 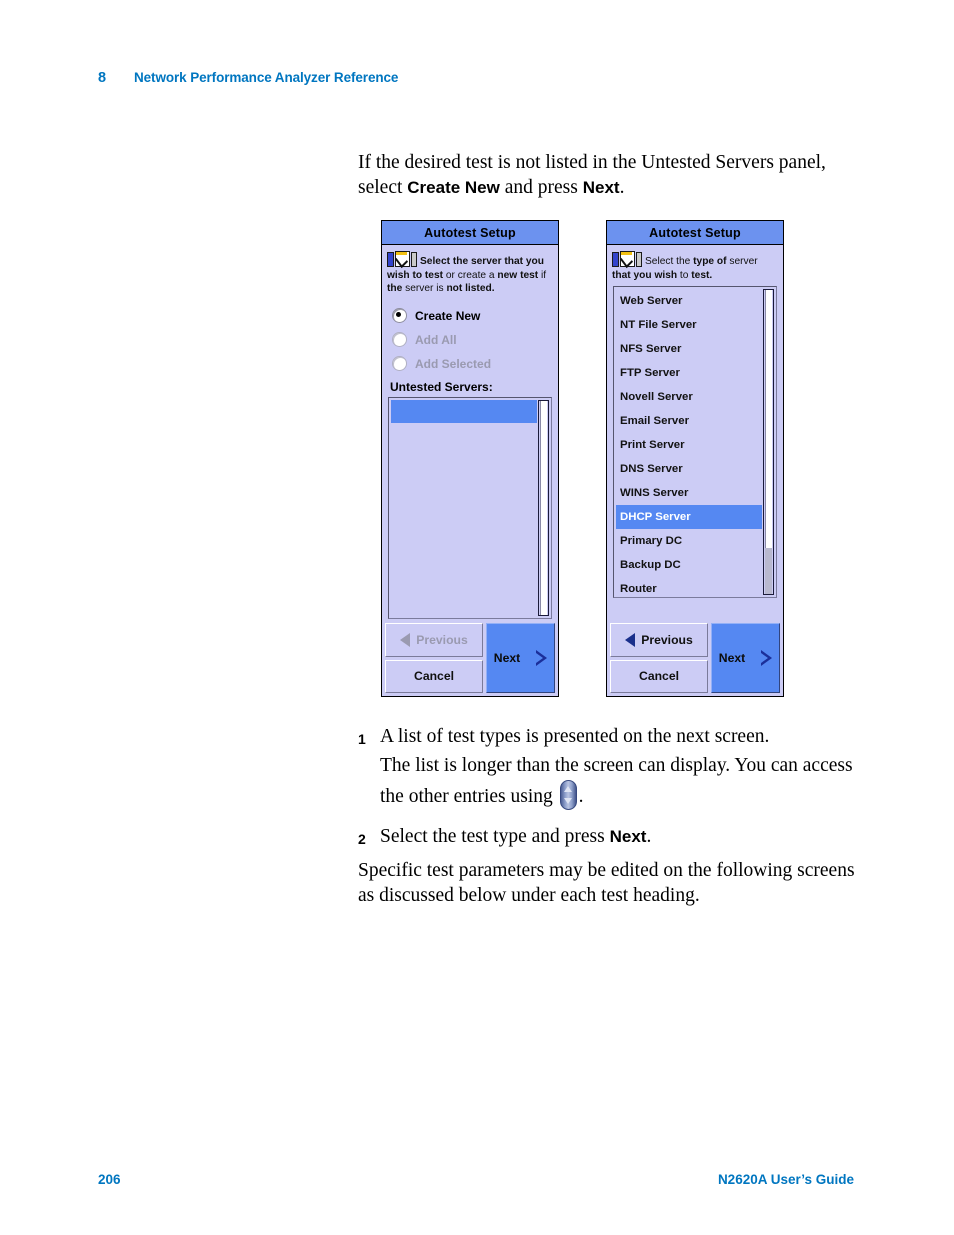 I want to click on radio-create-new-label: Create New, so click(x=448, y=315).